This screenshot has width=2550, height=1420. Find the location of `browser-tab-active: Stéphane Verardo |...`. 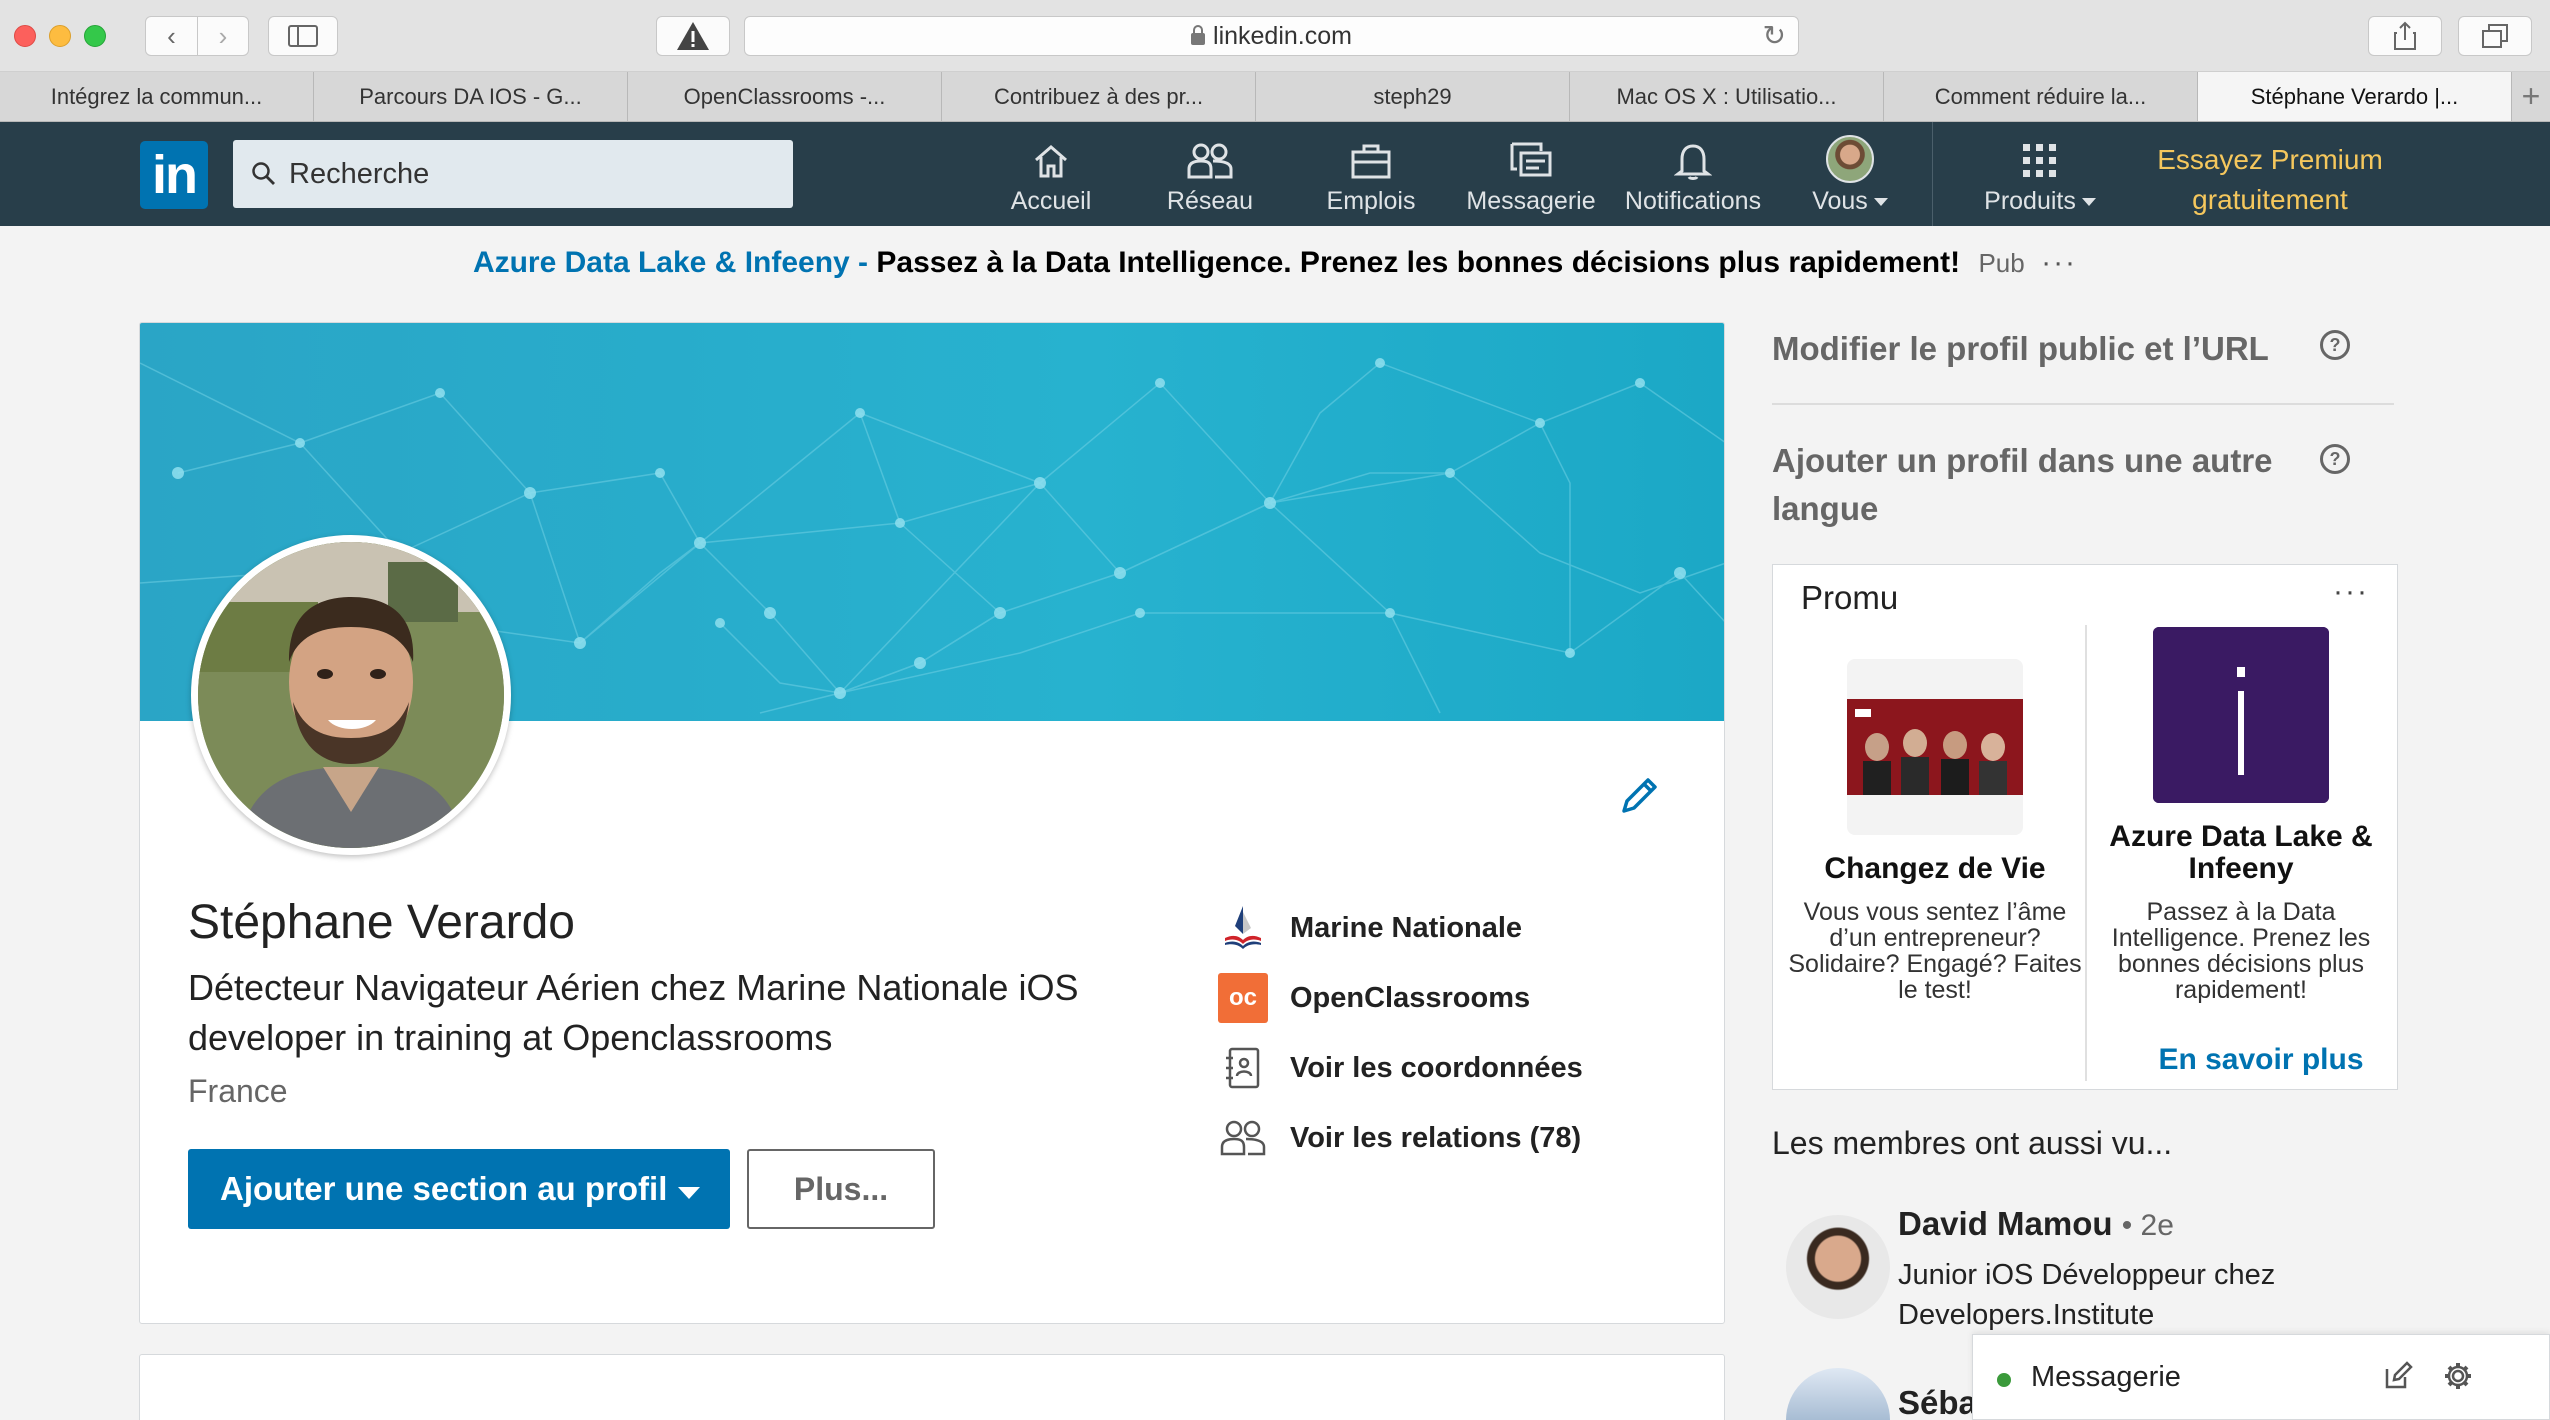

browser-tab-active: Stéphane Verardo |... is located at coordinates (2355, 96).